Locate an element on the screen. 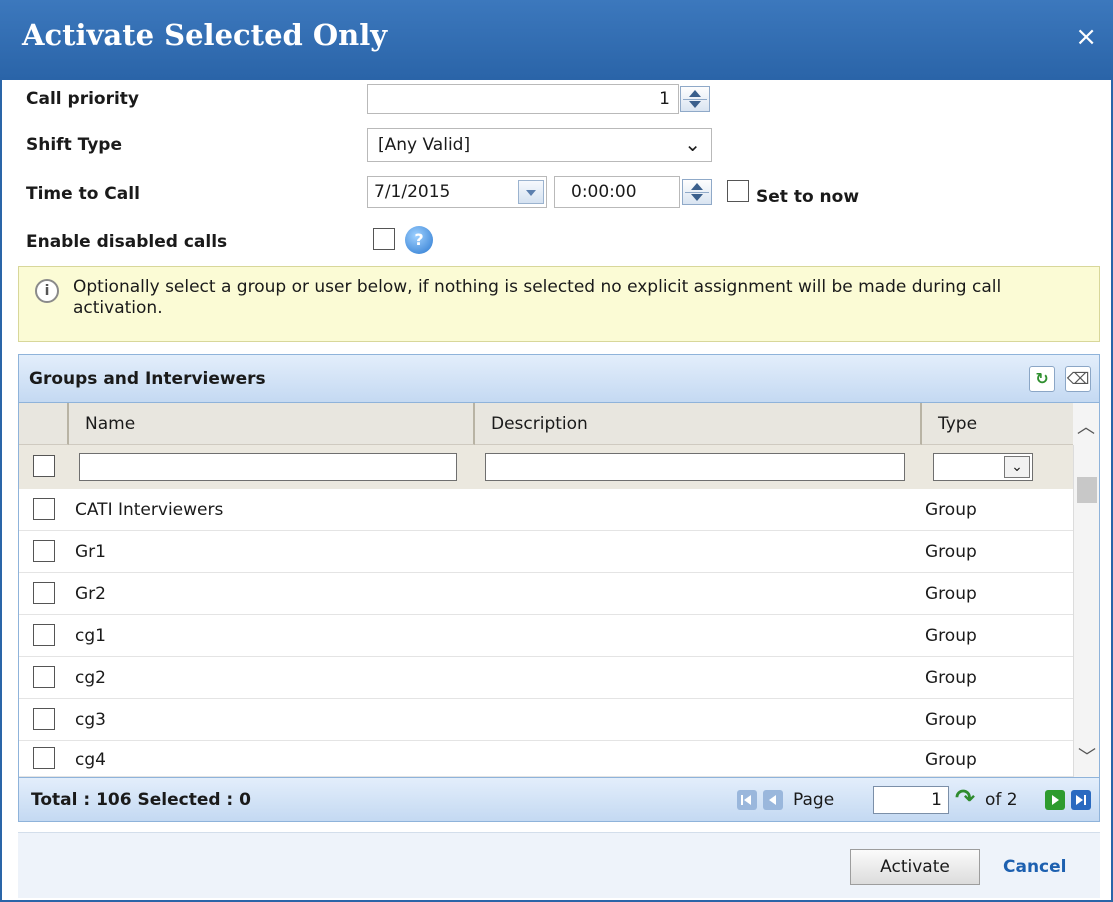 Image resolution: width=1113 pixels, height=902 pixels. page-label: Page is located at coordinates (814, 800).